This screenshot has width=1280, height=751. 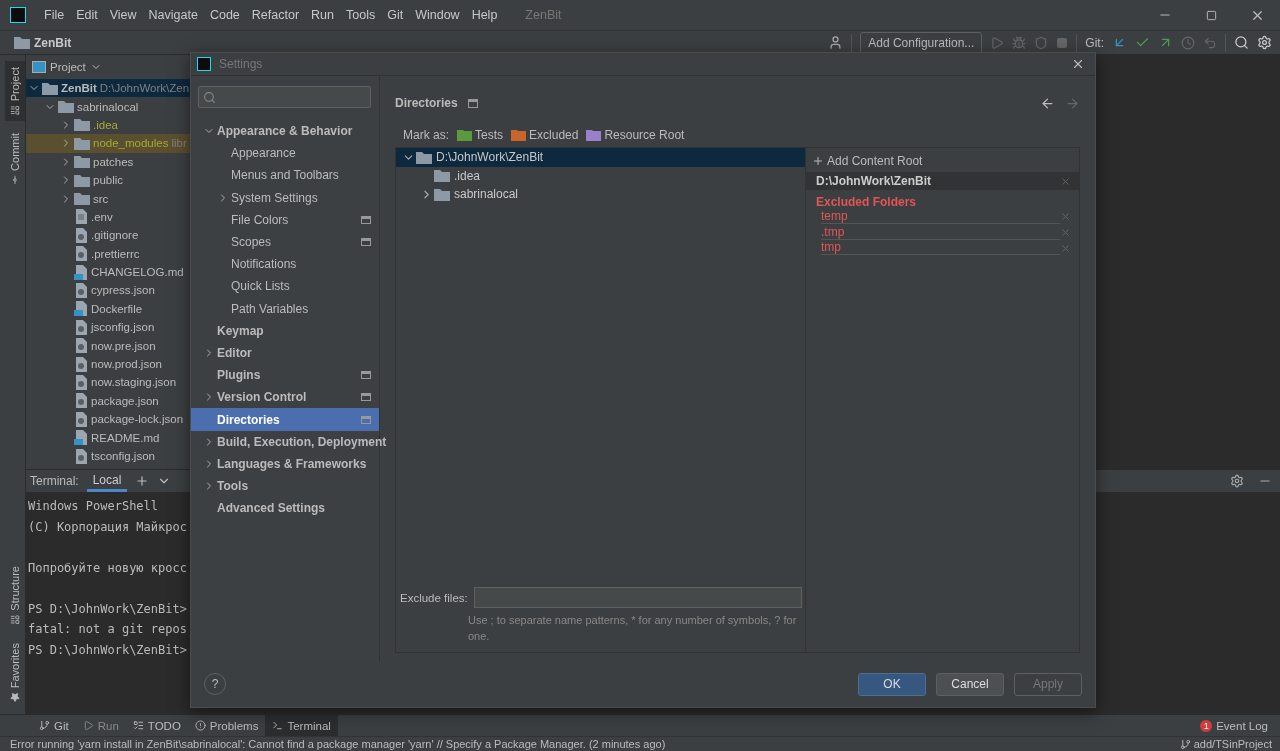 What do you see at coordinates (285, 131) in the screenshot?
I see `settings-nav-item: Appearance & Behavior` at bounding box center [285, 131].